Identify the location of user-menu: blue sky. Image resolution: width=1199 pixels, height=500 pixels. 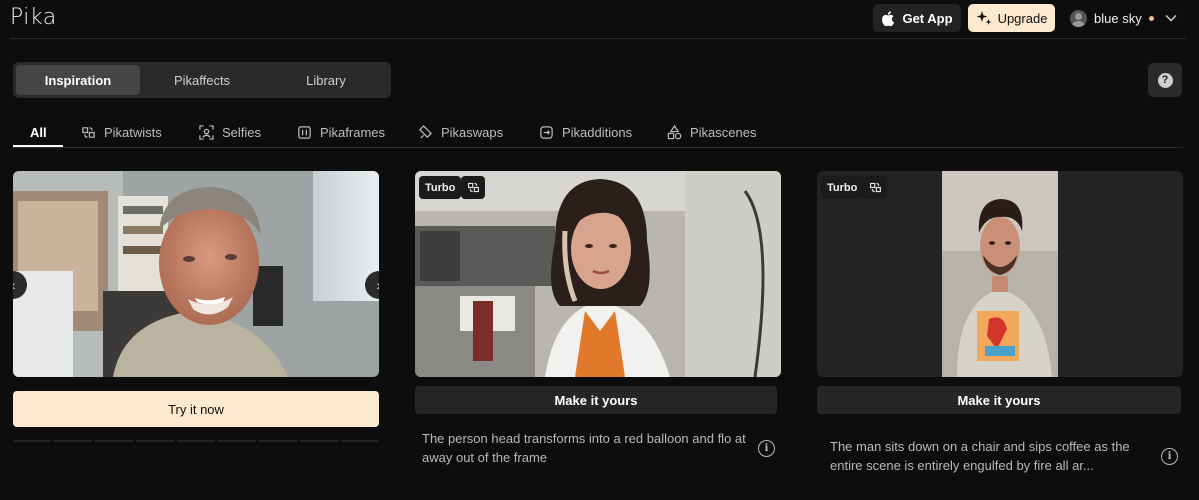
(1123, 18).